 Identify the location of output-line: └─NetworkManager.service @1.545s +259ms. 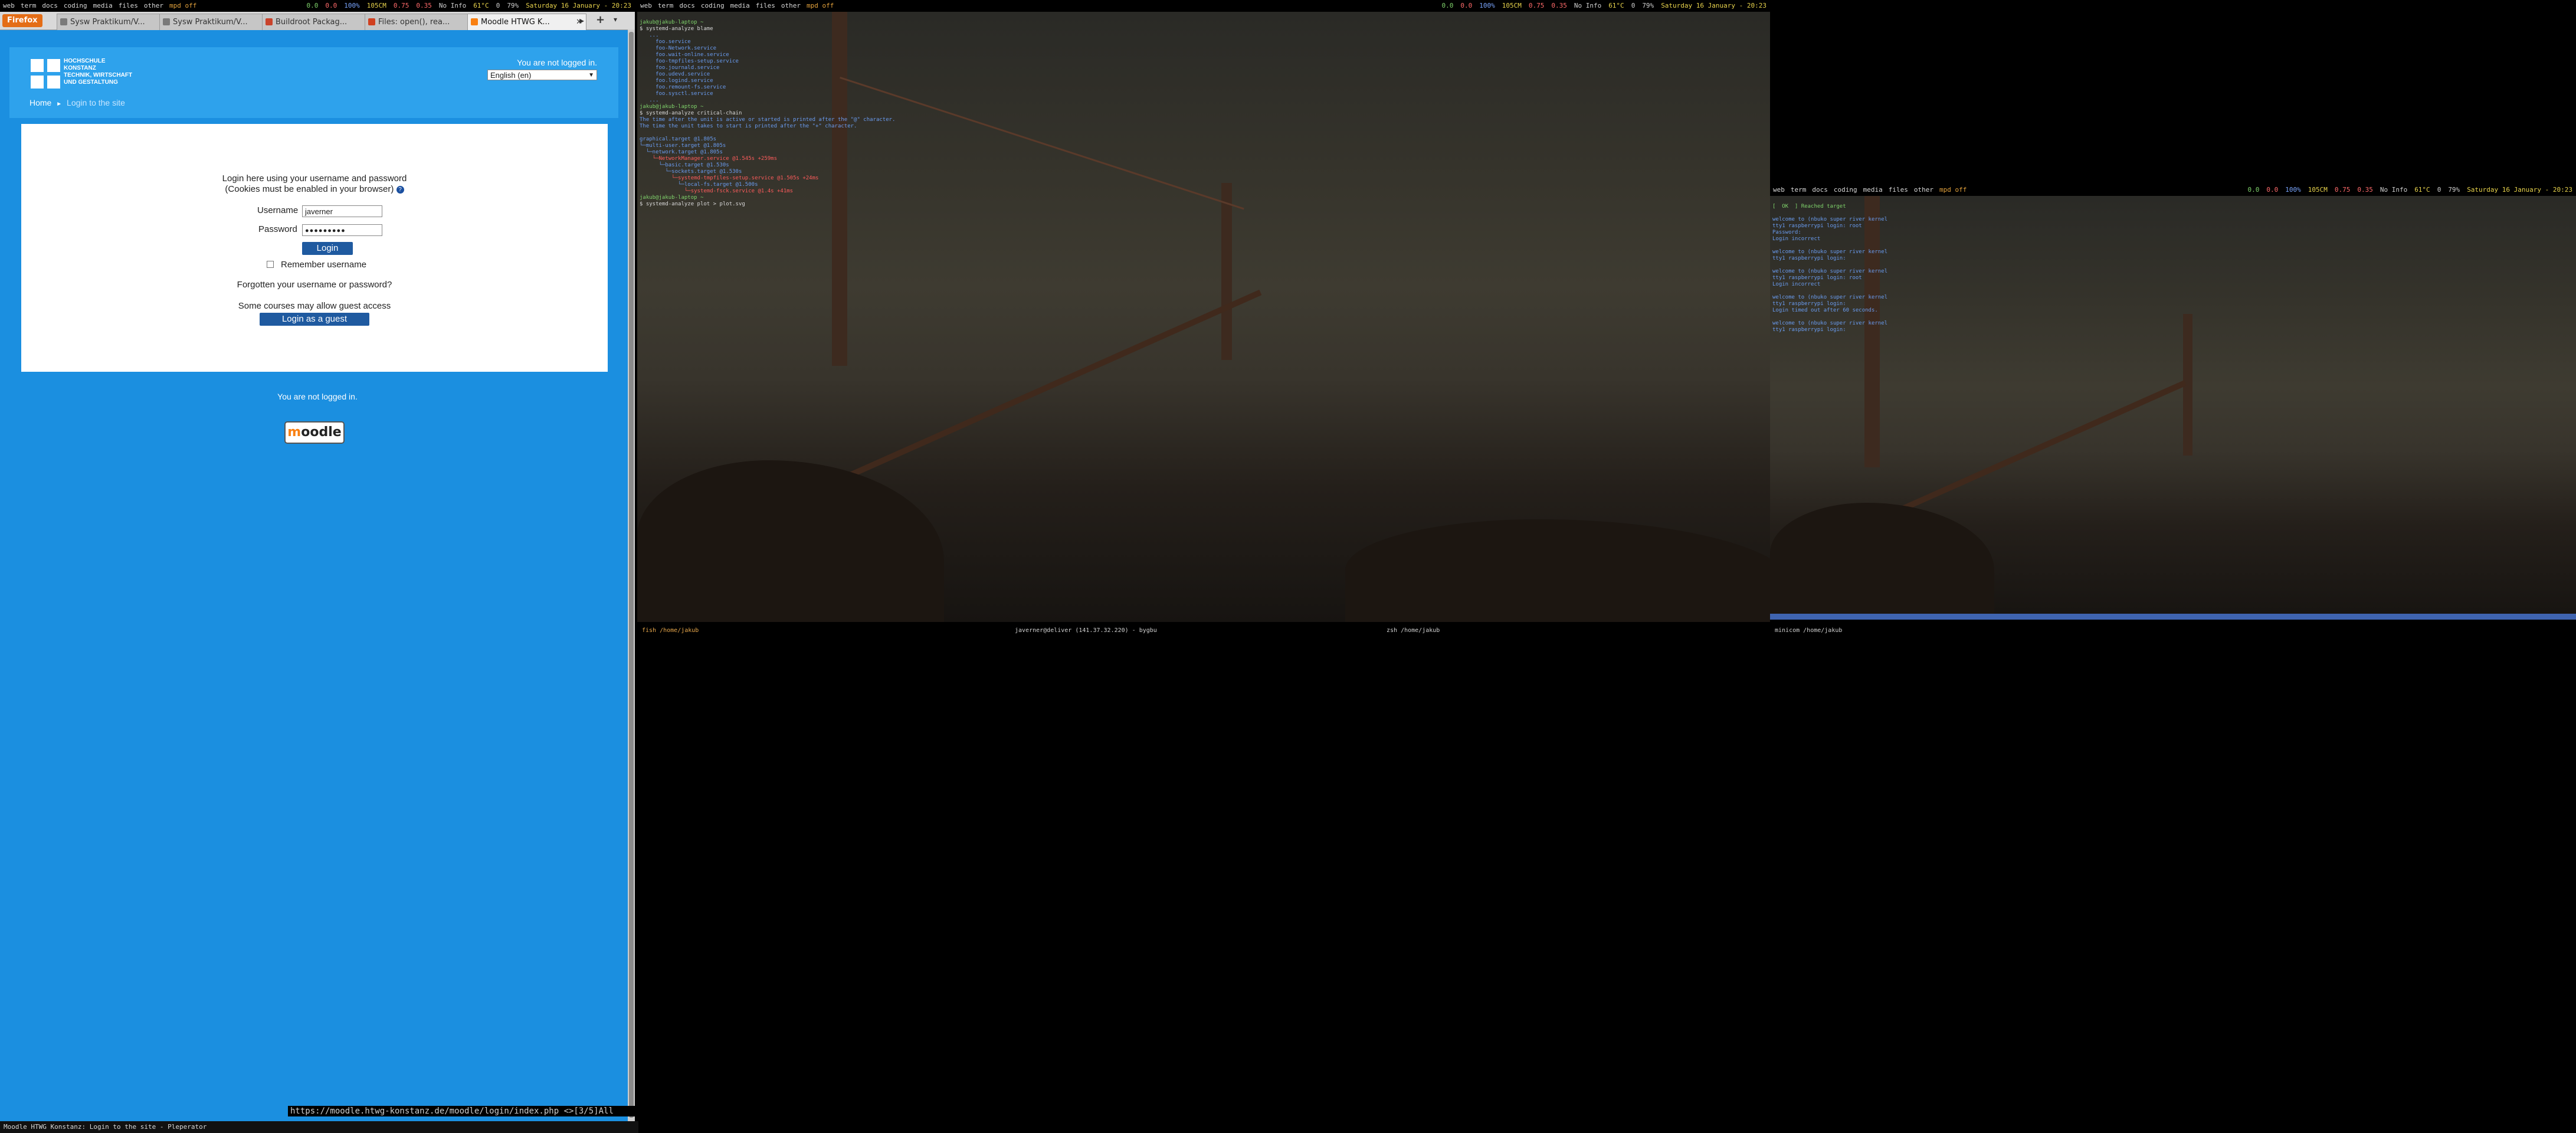
(708, 159).